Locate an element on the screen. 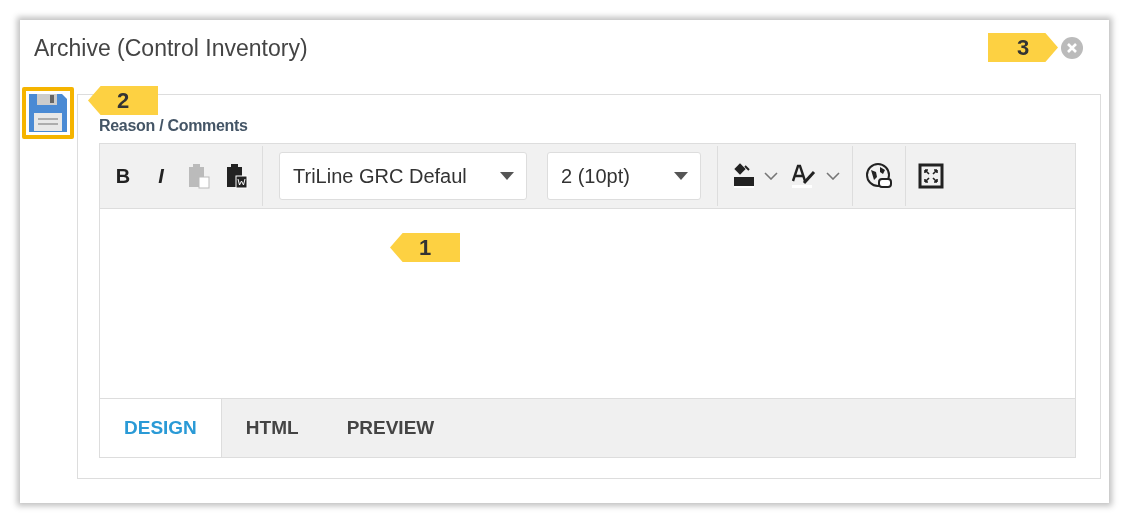  dialog-title: Archive (Control Inventory) is located at coordinates (171, 48).